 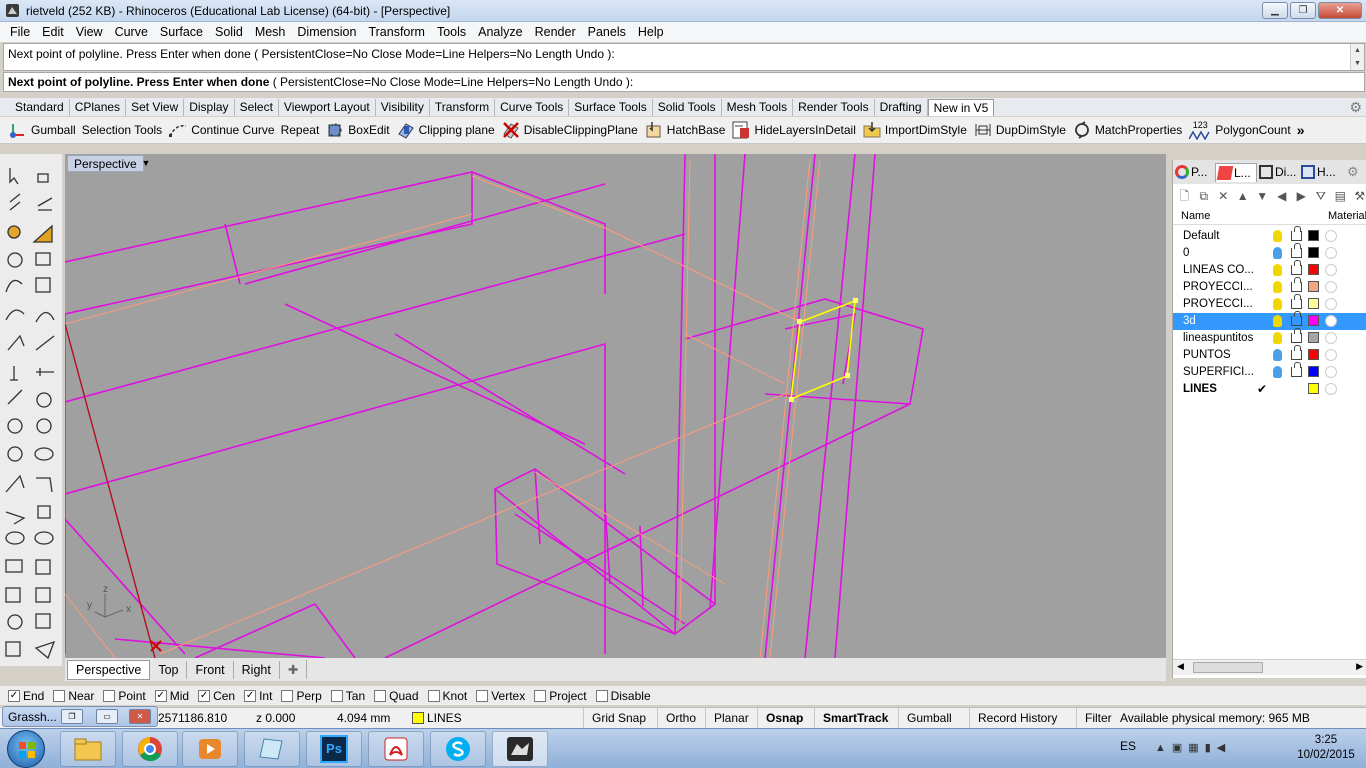 What do you see at coordinates (1211, 748) in the screenshot?
I see `network-icon: ▮` at bounding box center [1211, 748].